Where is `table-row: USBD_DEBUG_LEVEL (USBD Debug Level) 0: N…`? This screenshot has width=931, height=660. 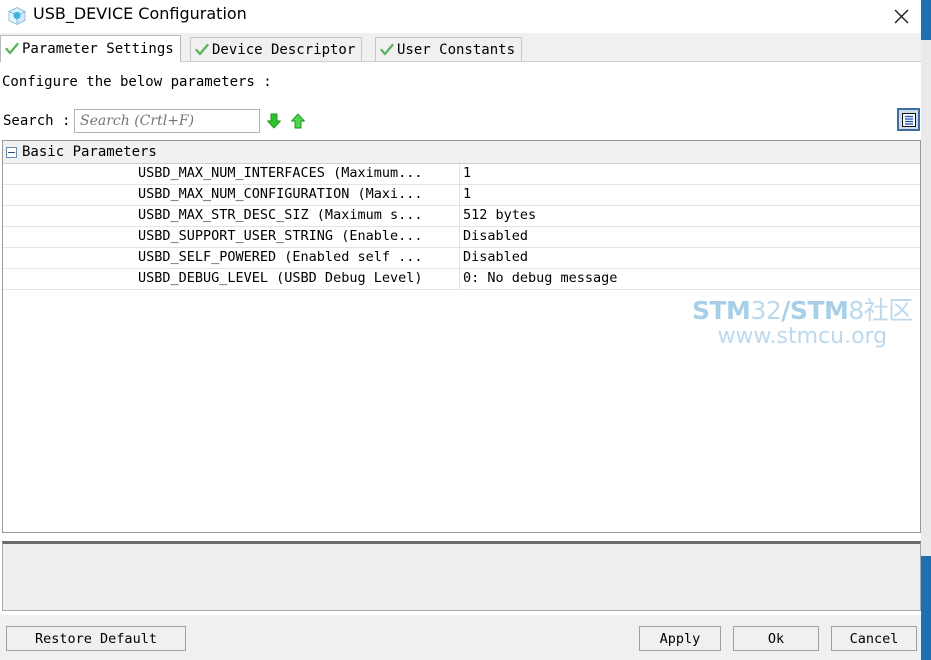 table-row: USBD_DEBUG_LEVEL (USBD Debug Level) 0: N… is located at coordinates (461, 279).